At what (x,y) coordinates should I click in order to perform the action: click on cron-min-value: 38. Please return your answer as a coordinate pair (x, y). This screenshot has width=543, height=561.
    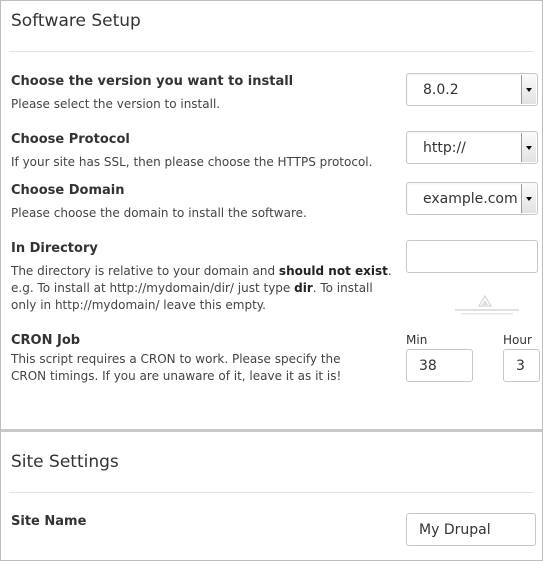
    Looking at the image, I should click on (428, 366).